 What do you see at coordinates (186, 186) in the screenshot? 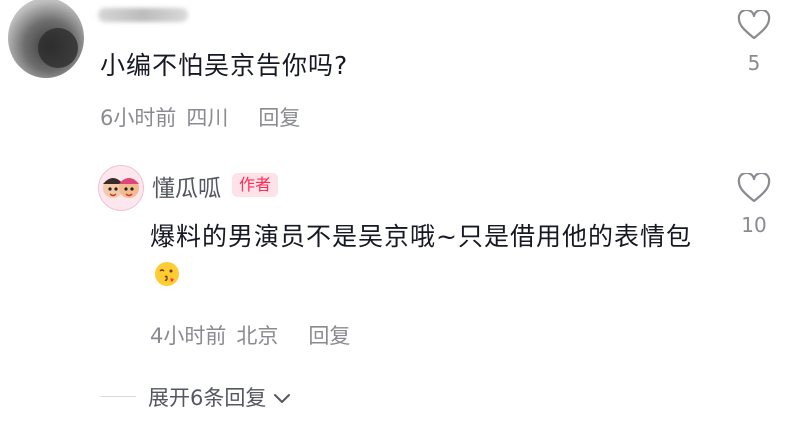
I see `author-name: 懂瓜呱` at bounding box center [186, 186].